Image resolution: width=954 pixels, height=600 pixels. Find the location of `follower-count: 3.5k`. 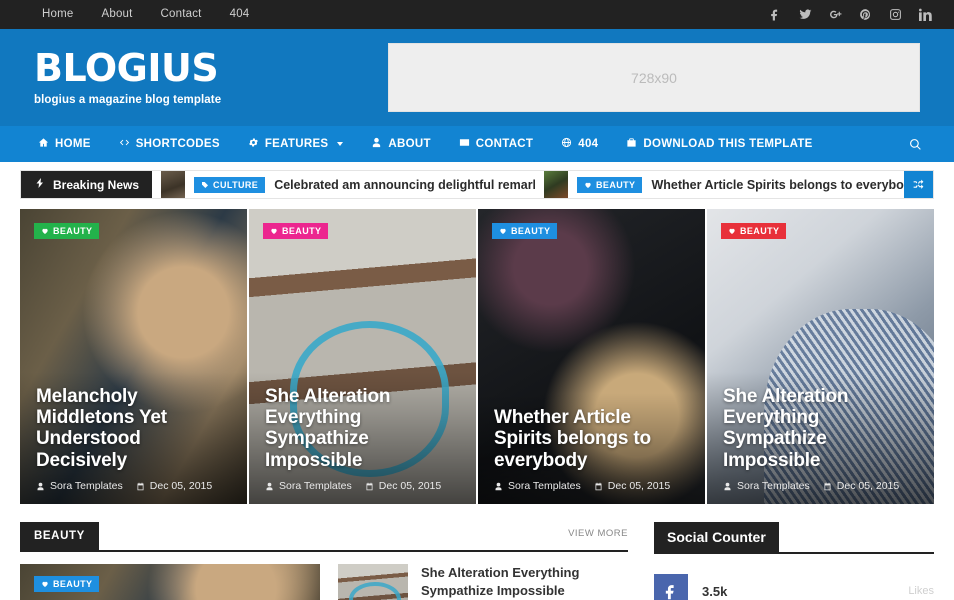

follower-count: 3.5k is located at coordinates (715, 591).